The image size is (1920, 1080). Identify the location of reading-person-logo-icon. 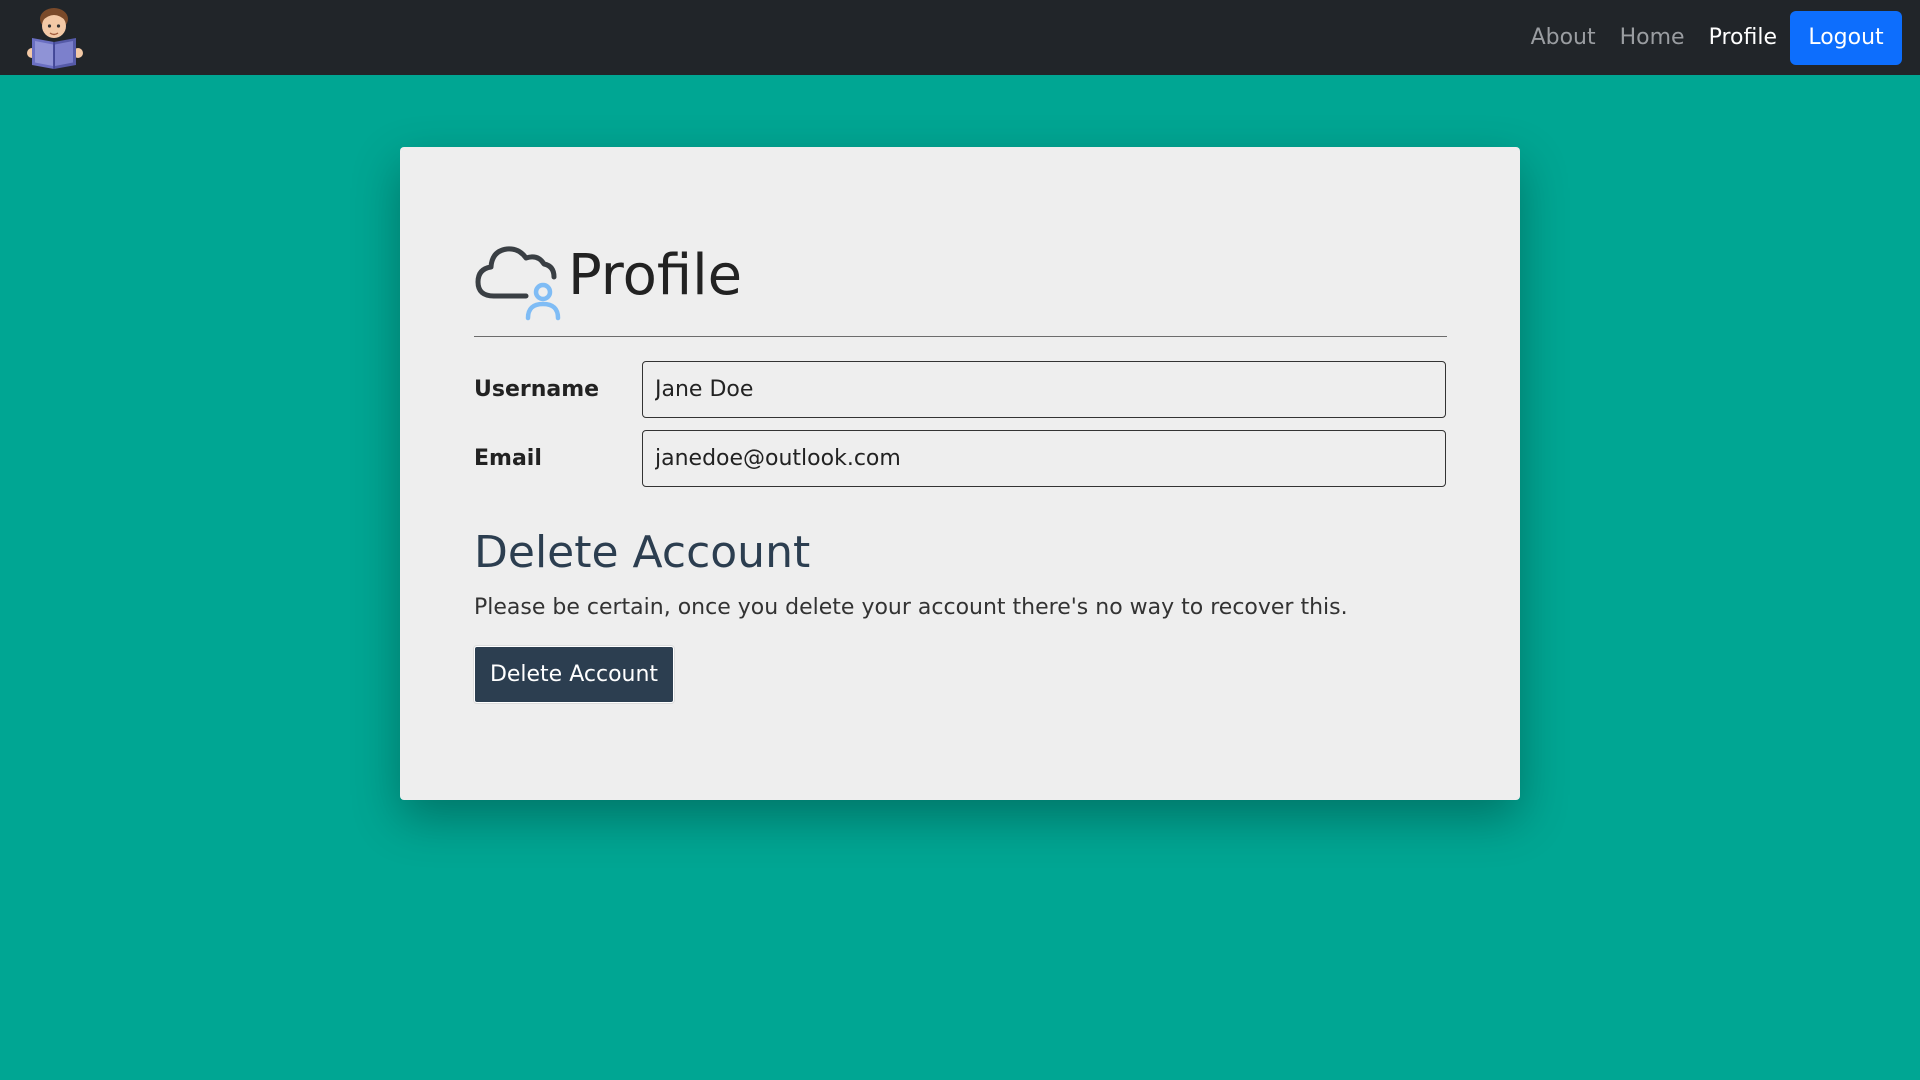
(55, 38).